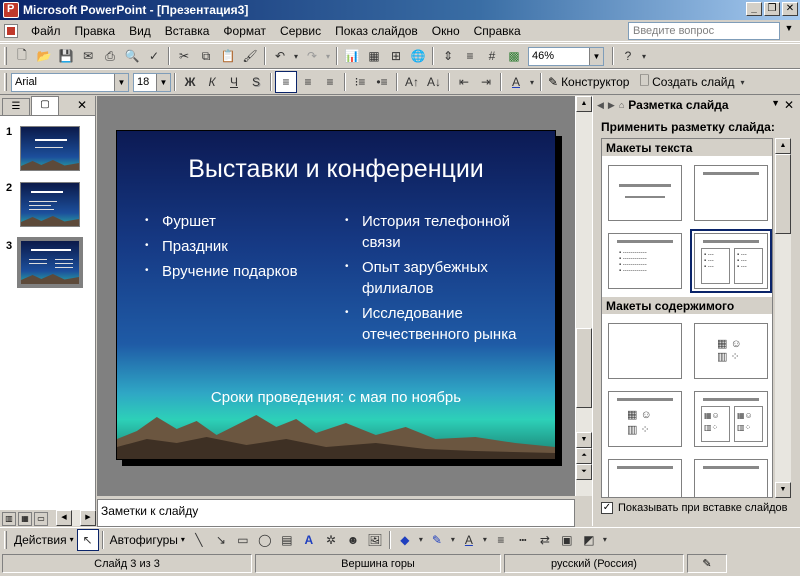 This screenshot has height=576, width=800. I want to click on font-name-select: Arial ▼, so click(70, 82).